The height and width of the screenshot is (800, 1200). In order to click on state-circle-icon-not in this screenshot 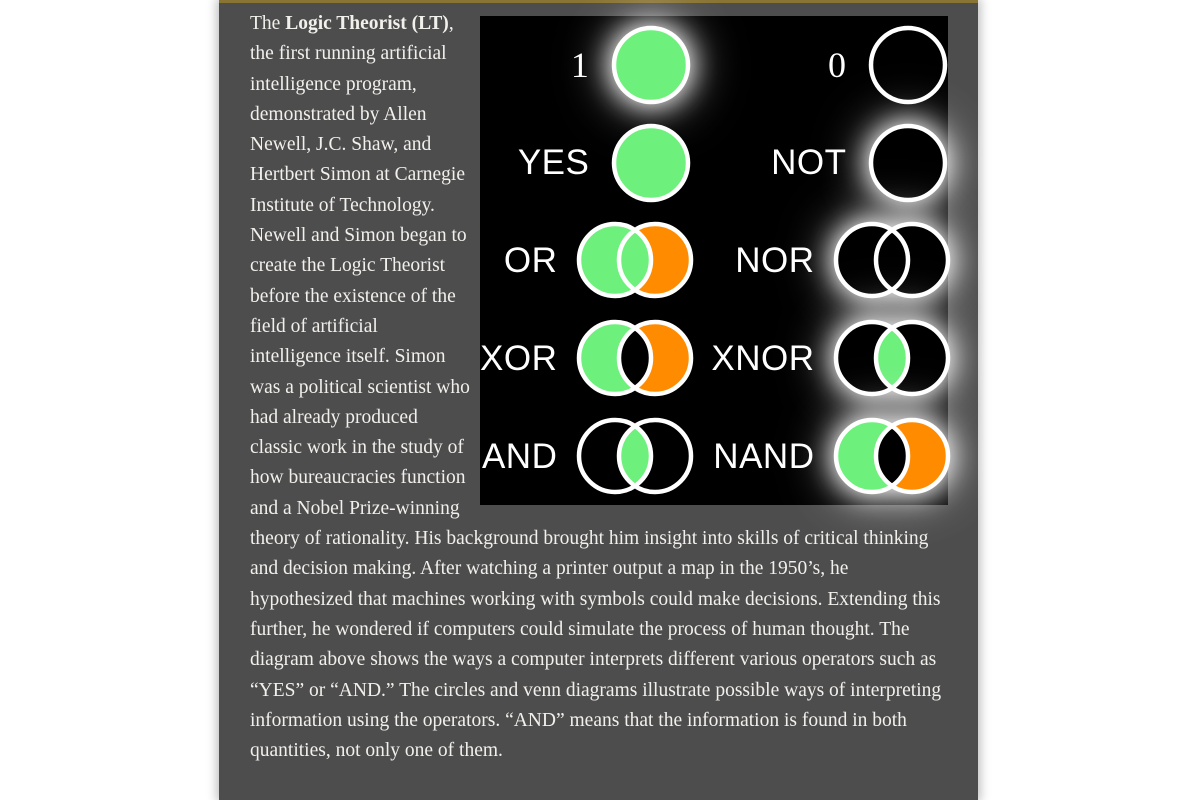, I will do `click(908, 163)`.